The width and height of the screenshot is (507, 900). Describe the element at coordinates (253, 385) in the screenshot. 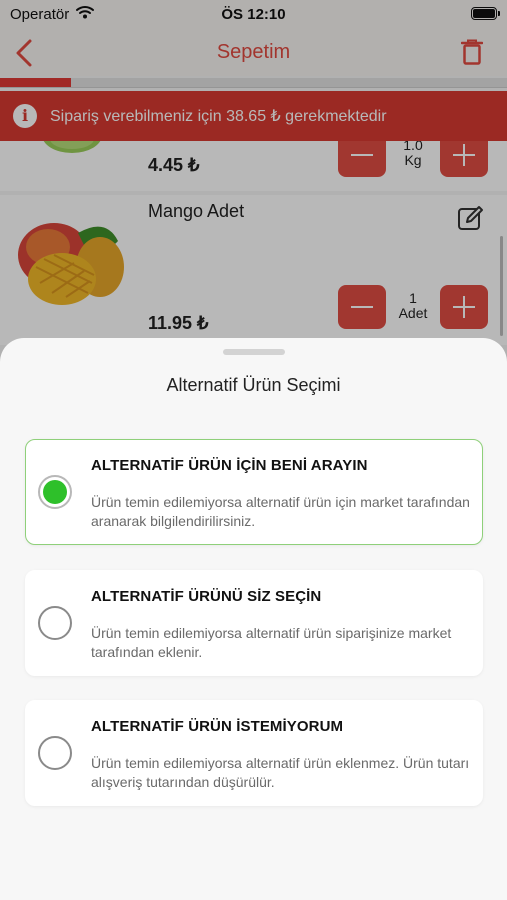

I see `sheet-title: Alternatif Ürün Seçimi` at that location.